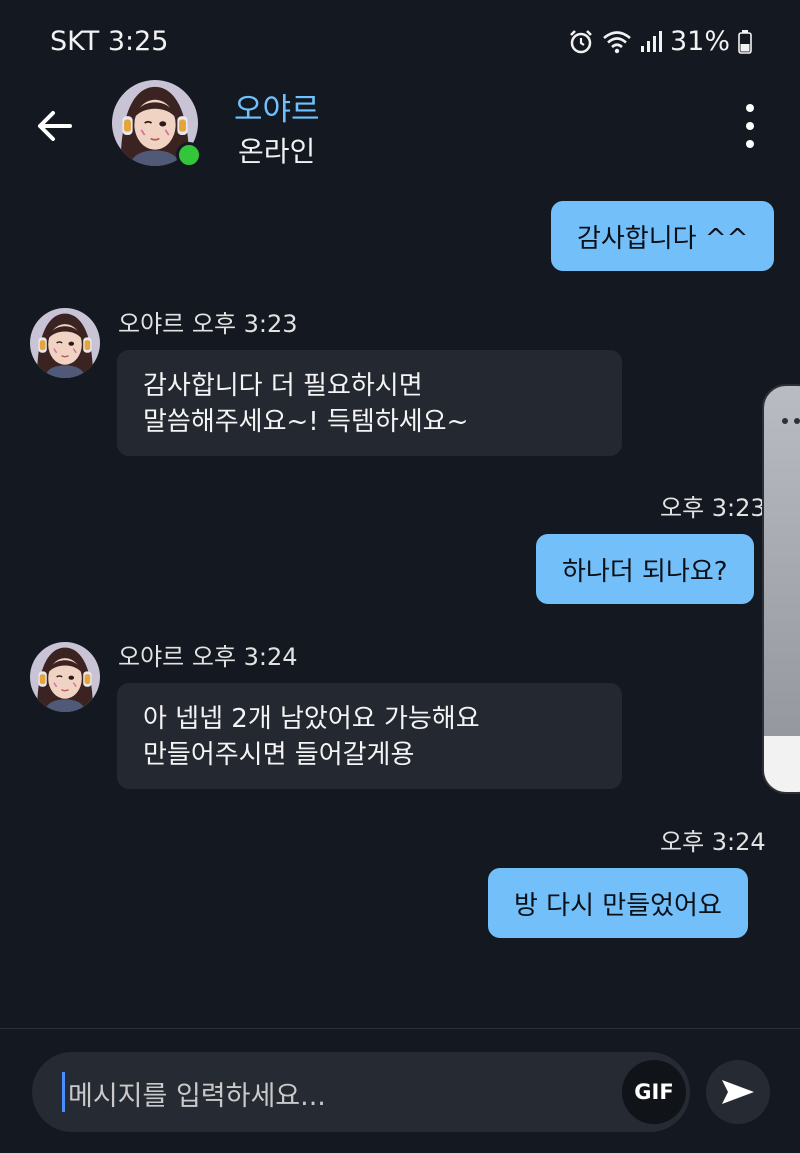 Image resolution: width=800 pixels, height=1153 pixels. Describe the element at coordinates (745, 41) in the screenshot. I see `battery-icon` at that location.